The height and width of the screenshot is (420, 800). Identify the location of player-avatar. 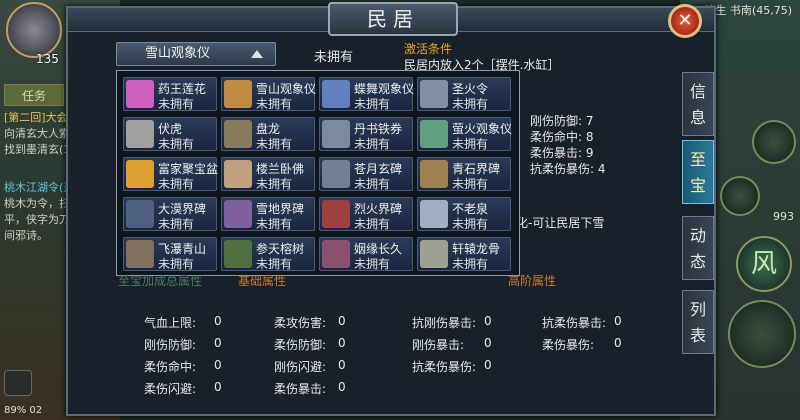
(34, 30).